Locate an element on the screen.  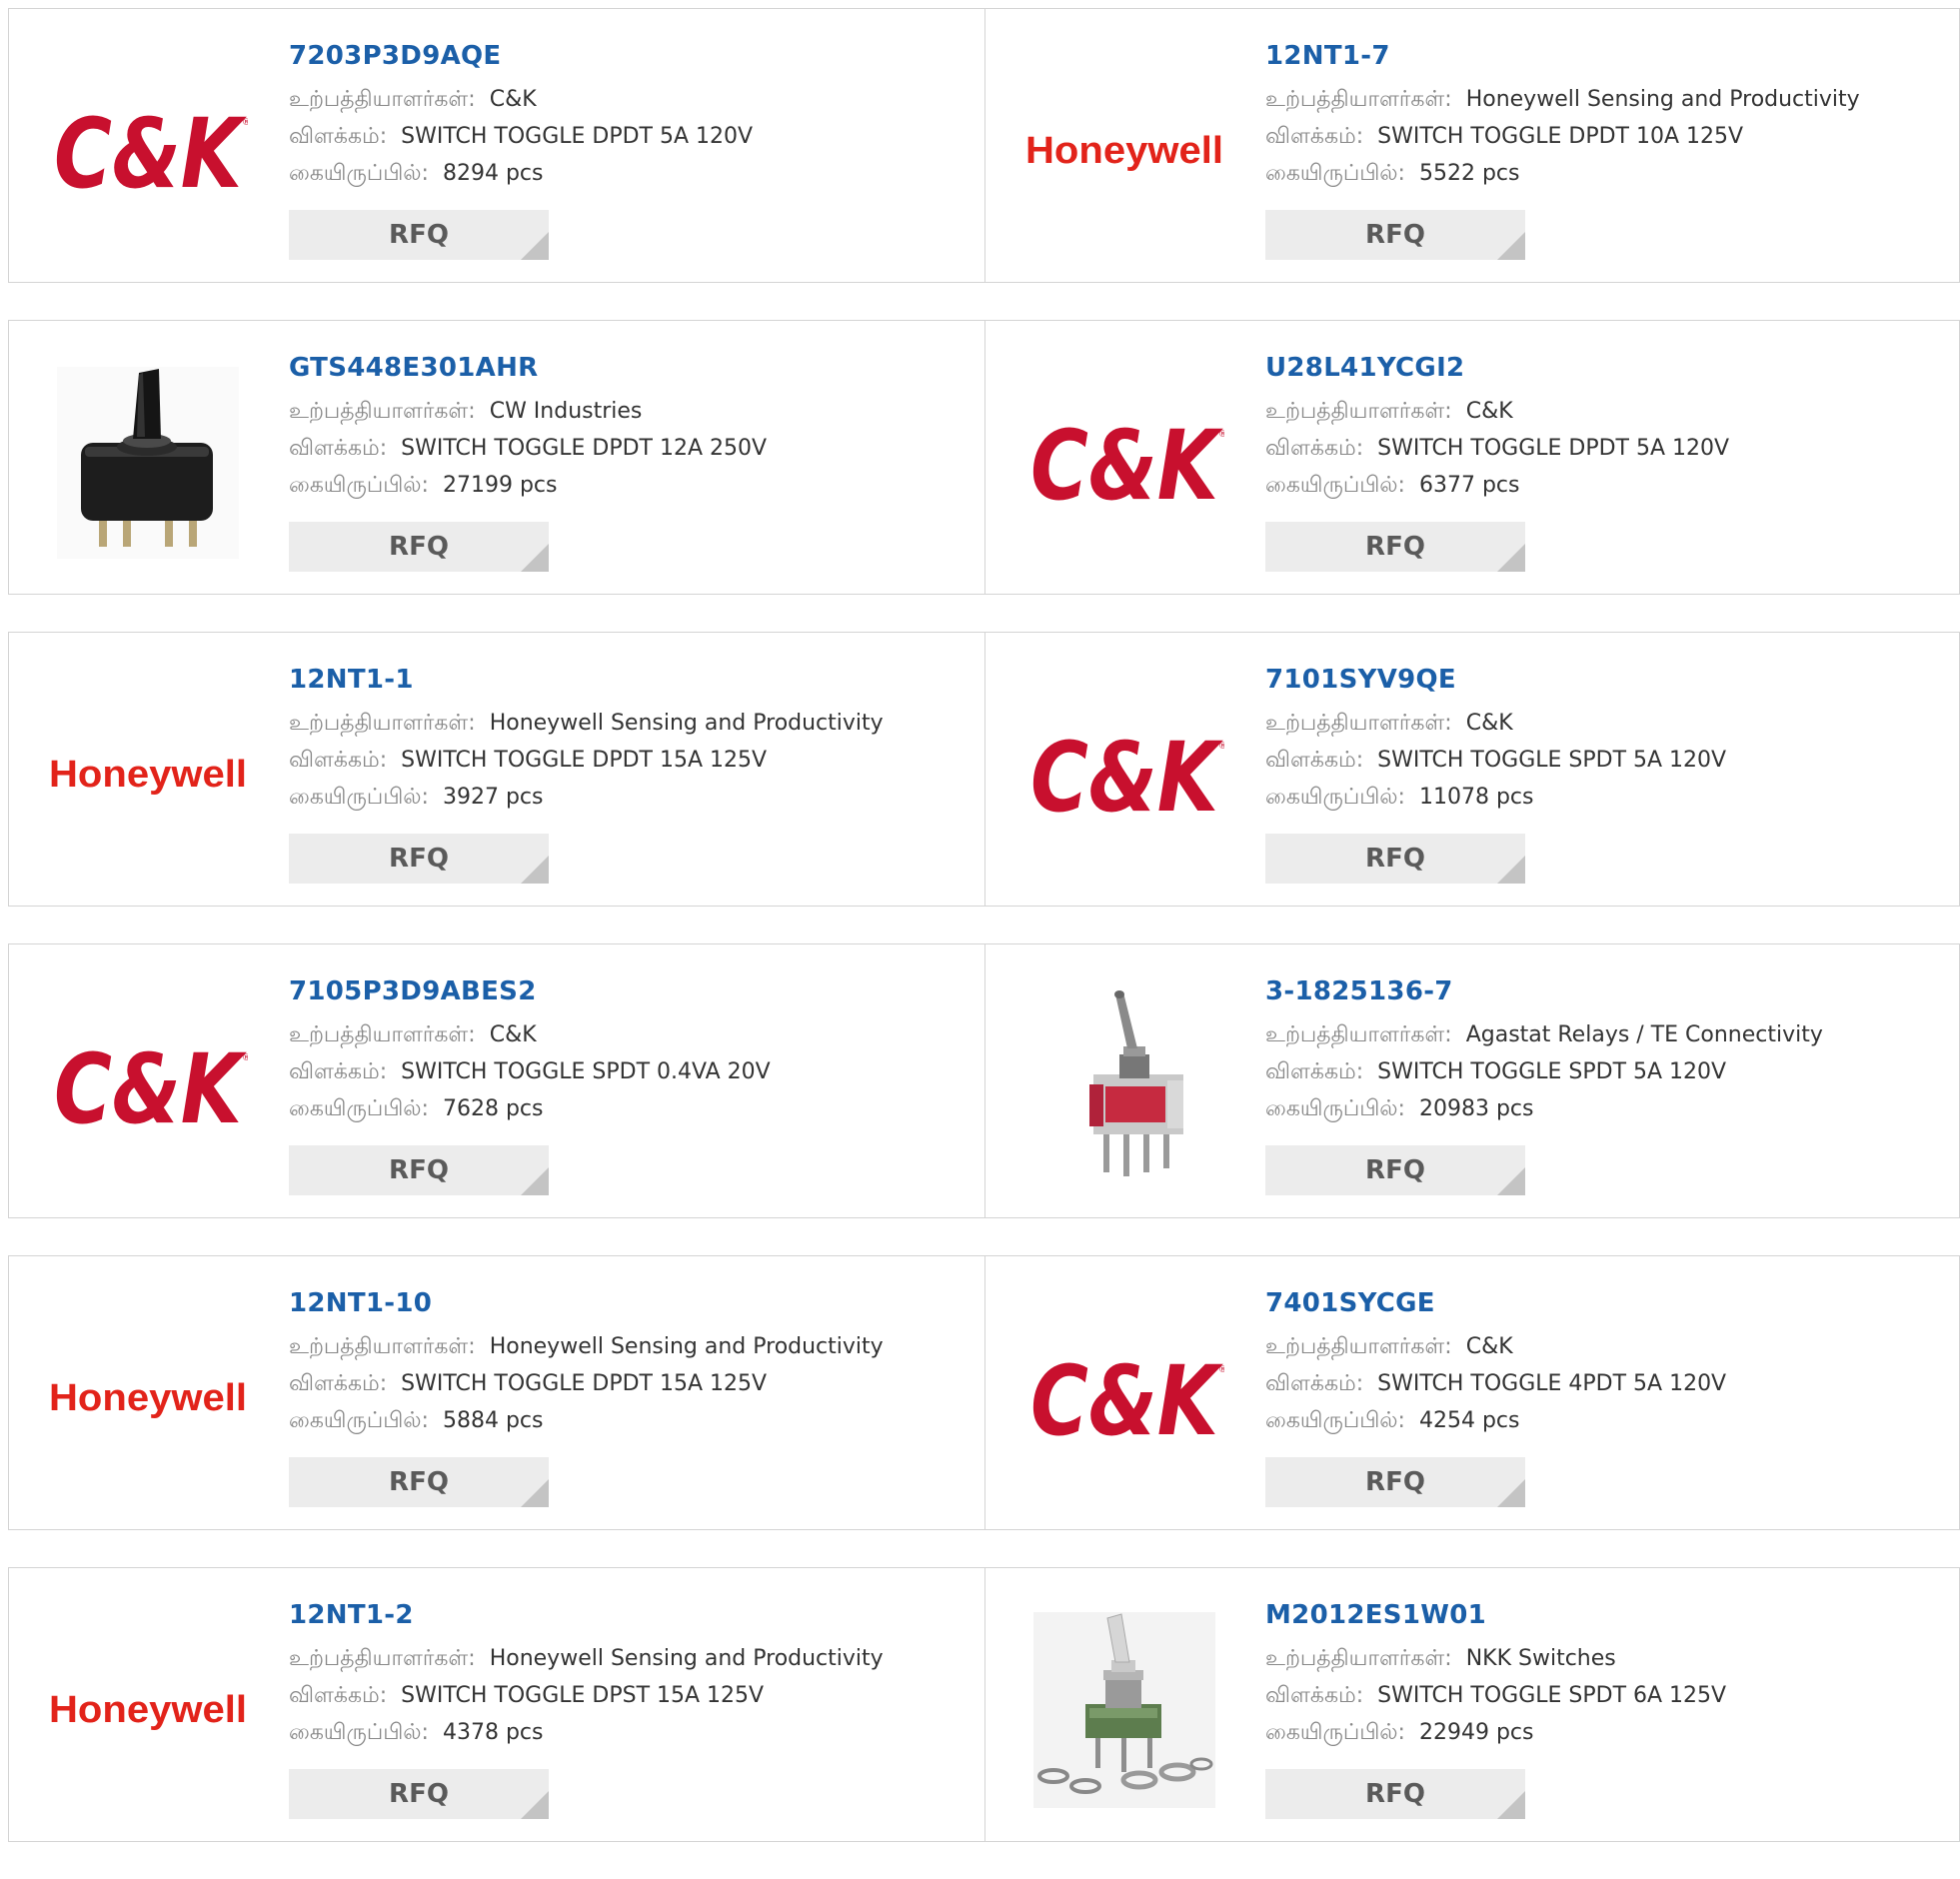
part-number-link: U28L41YCGI2 is located at coordinates (1607, 368).